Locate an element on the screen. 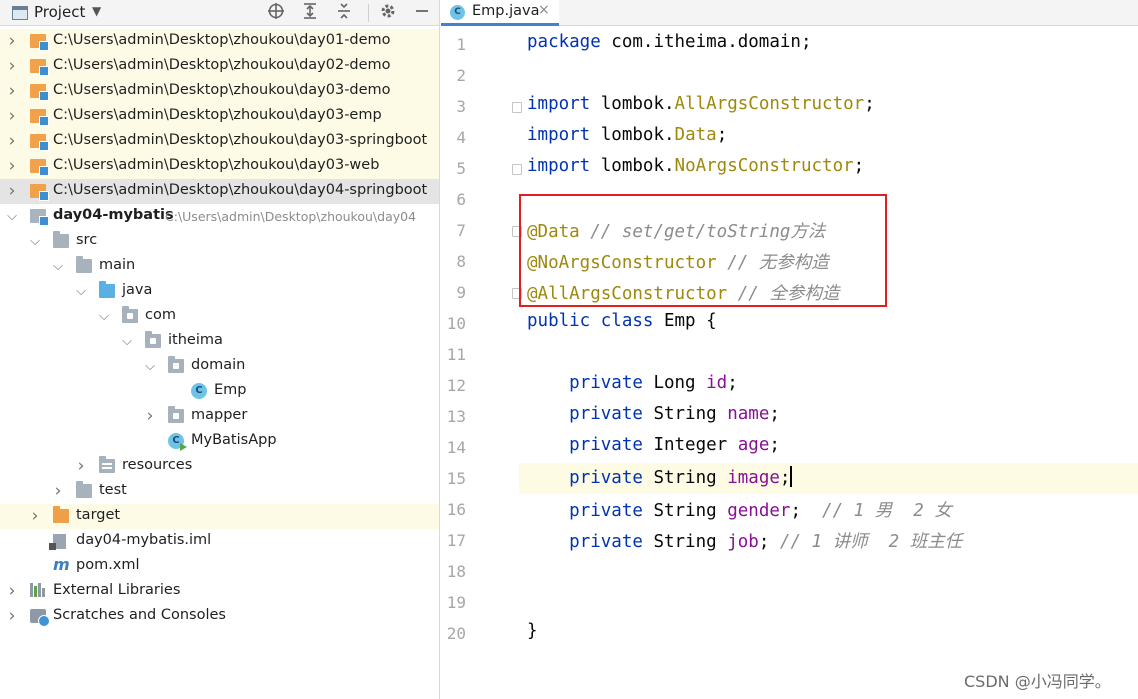 The width and height of the screenshot is (1138, 699). code-token: // 1 男 2 女 is located at coordinates (887, 511).